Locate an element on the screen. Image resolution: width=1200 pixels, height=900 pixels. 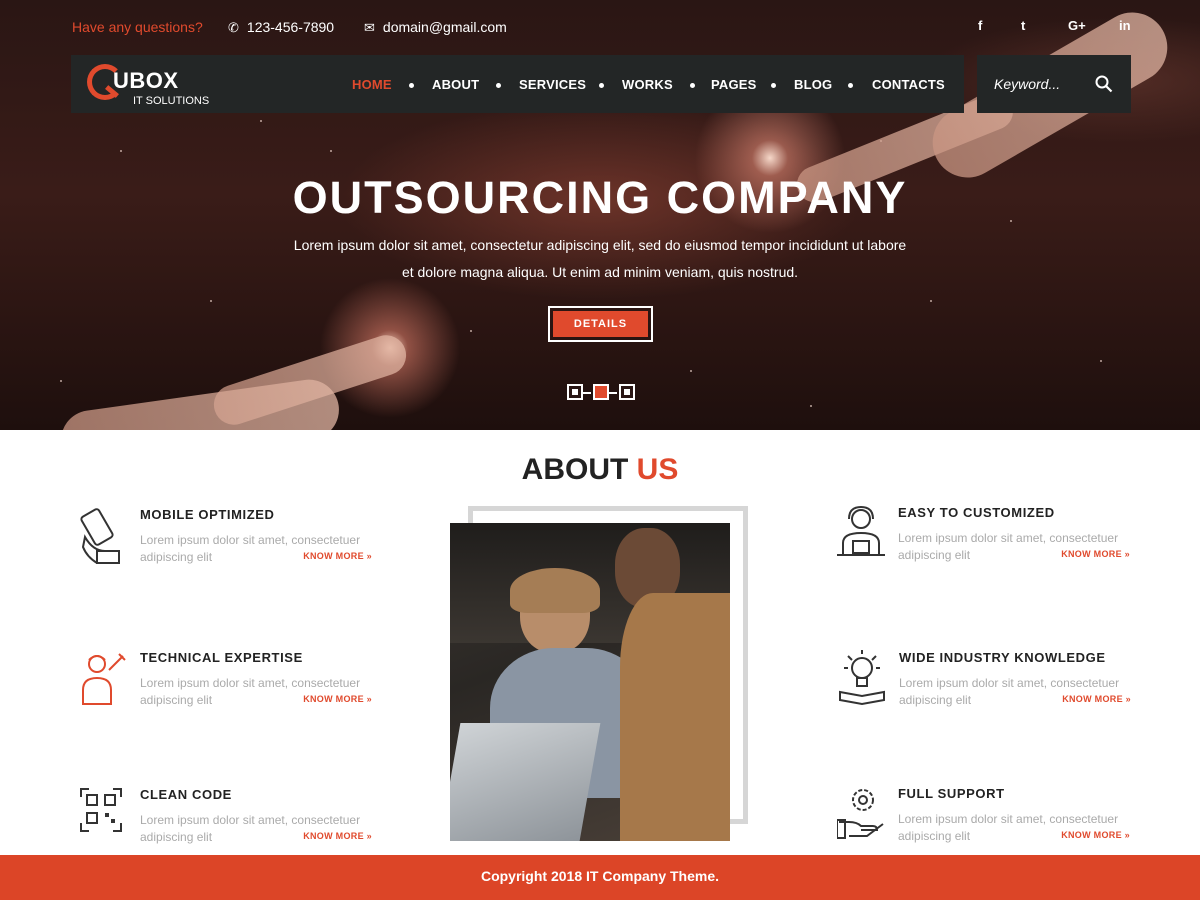
about-title-main: ABOUT is located at coordinates (579, 469).